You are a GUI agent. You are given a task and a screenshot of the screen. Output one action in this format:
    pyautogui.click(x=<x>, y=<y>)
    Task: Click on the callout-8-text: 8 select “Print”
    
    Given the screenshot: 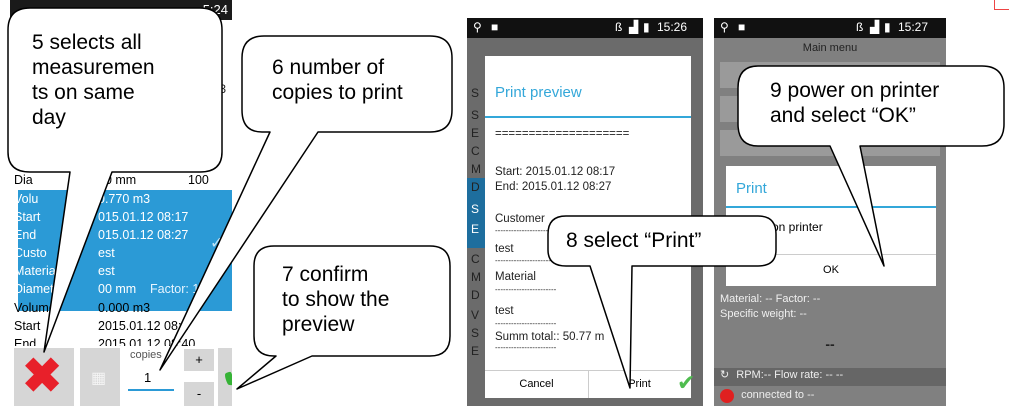 What is the action you would take?
    pyautogui.click(x=633, y=240)
    